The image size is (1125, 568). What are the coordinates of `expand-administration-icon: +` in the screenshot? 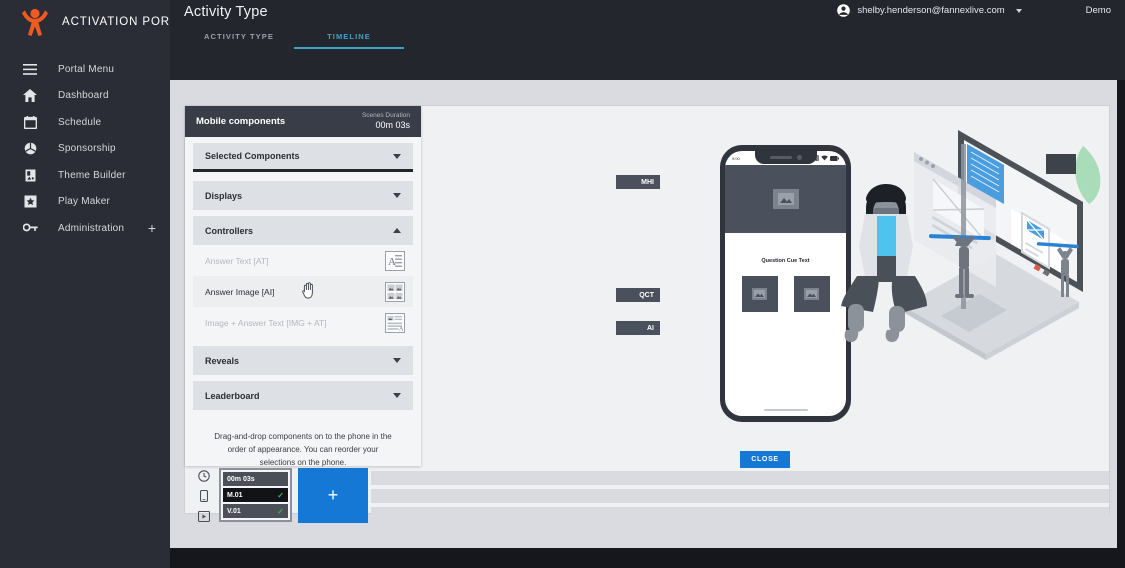 It's located at (152, 228).